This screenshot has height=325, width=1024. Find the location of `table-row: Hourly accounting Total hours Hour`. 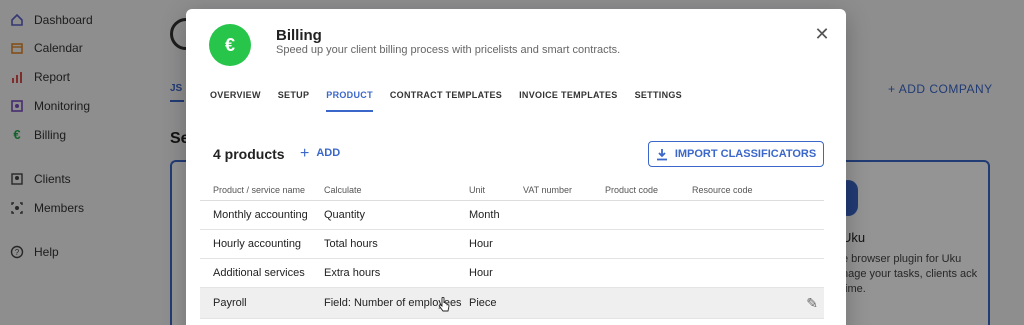

table-row: Hourly accounting Total hours Hour is located at coordinates (512, 244).